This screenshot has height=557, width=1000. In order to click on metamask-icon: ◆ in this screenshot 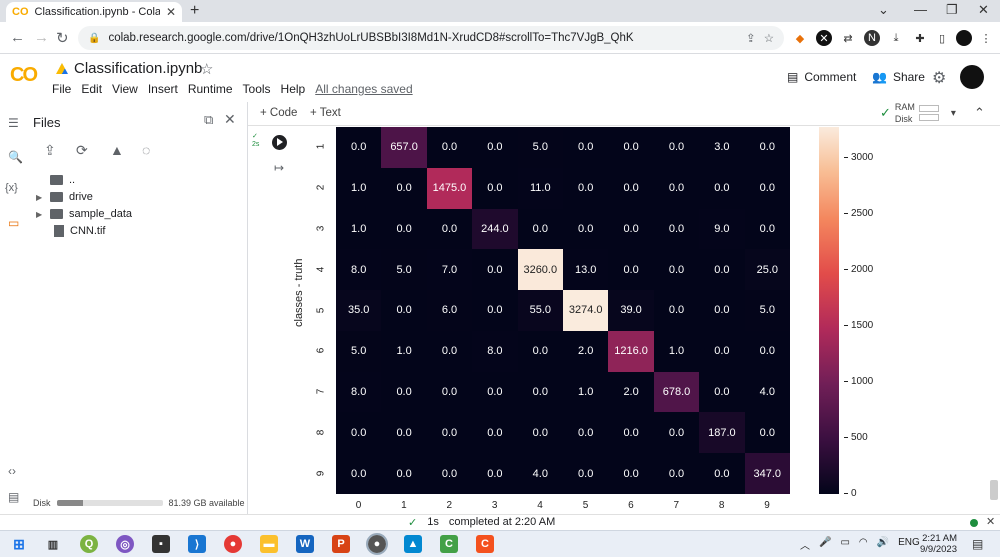, I will do `click(800, 38)`.